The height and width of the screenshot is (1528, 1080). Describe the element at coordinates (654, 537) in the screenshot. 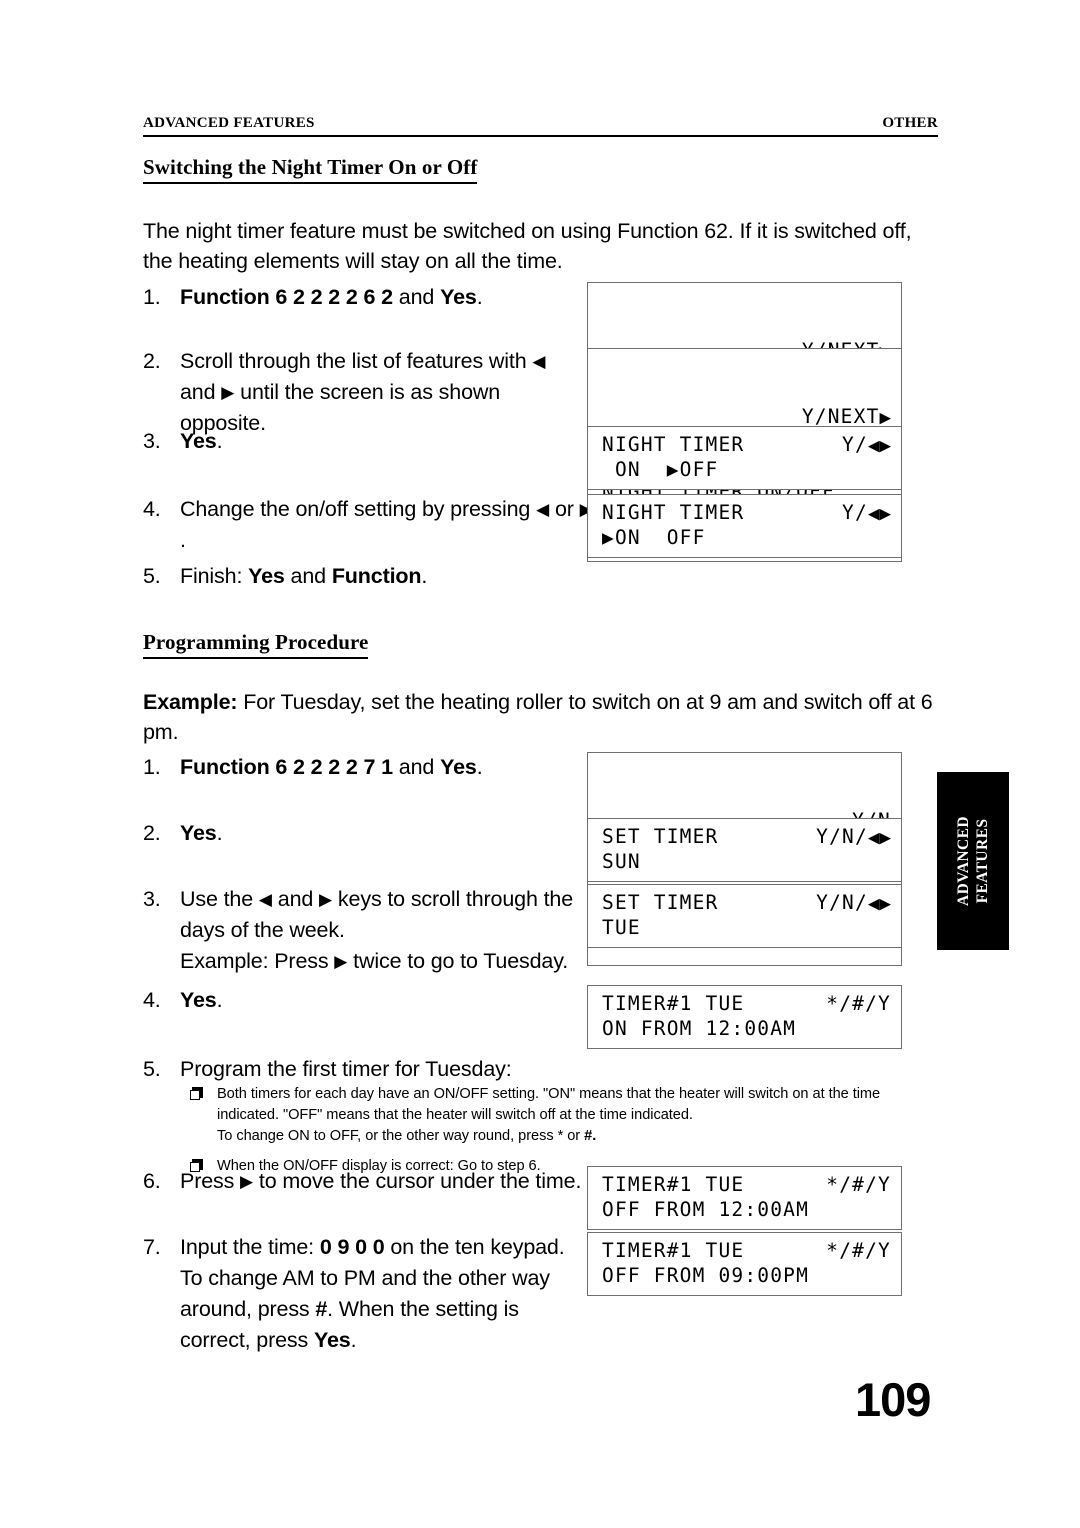

I see `lcd-bottom-line: ▶ON OFF` at that location.